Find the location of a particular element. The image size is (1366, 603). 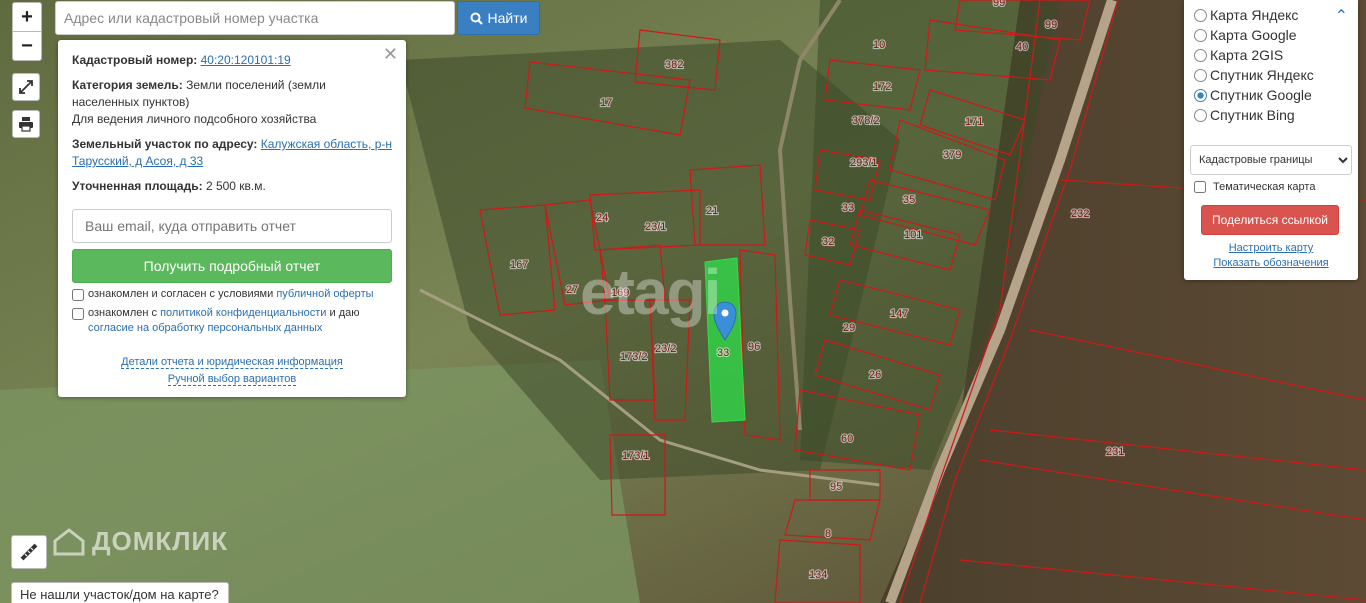

radio-checked-icon is located at coordinates (1200, 95).